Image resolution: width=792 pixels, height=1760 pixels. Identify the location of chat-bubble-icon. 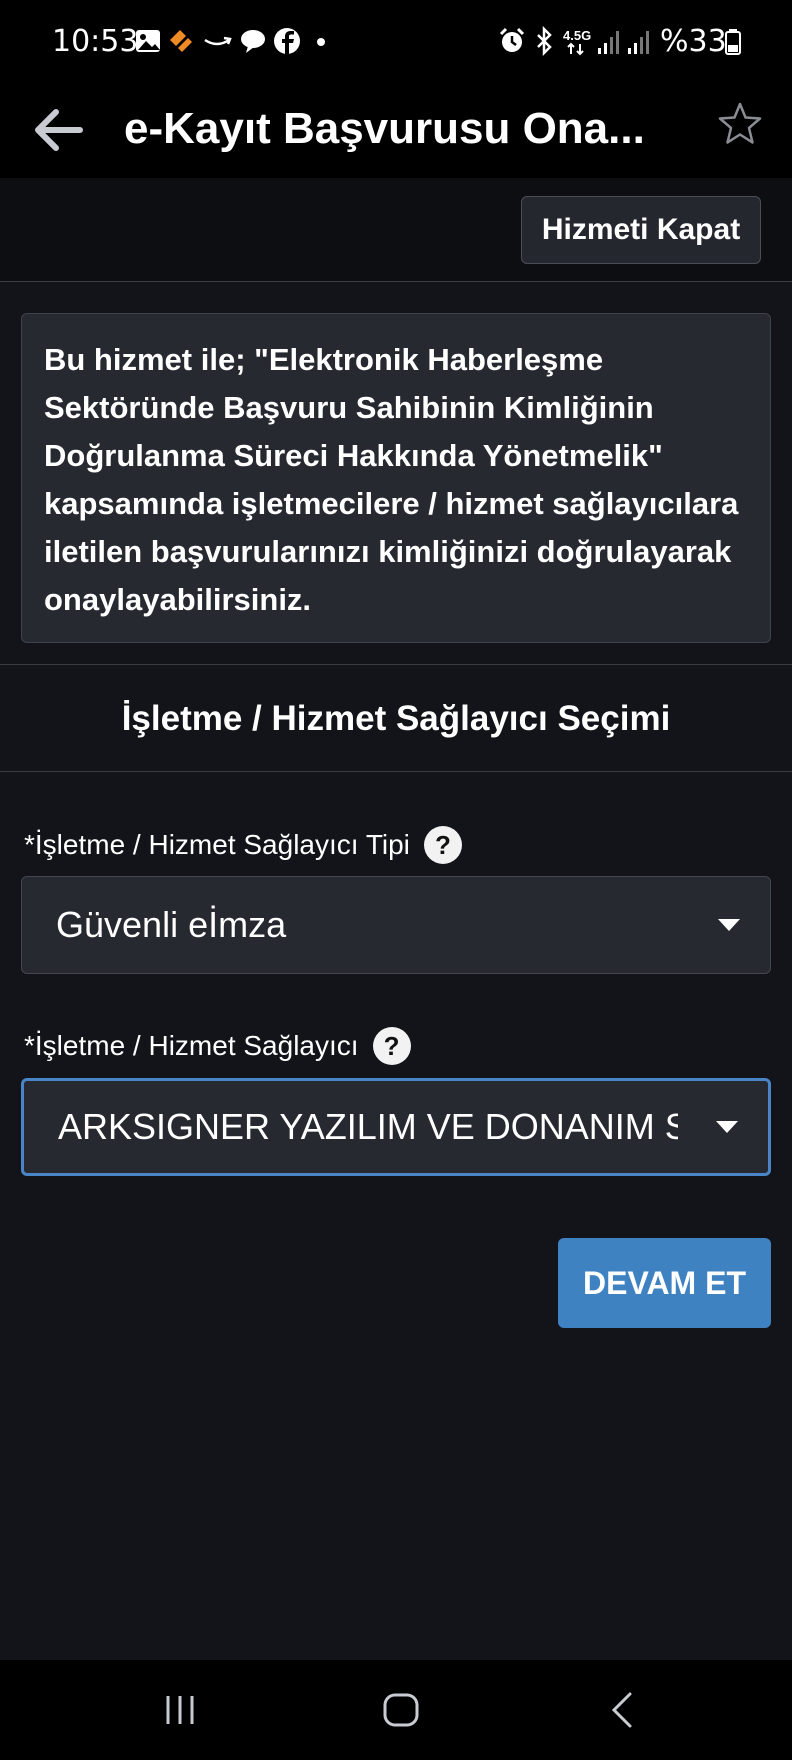
(253, 41).